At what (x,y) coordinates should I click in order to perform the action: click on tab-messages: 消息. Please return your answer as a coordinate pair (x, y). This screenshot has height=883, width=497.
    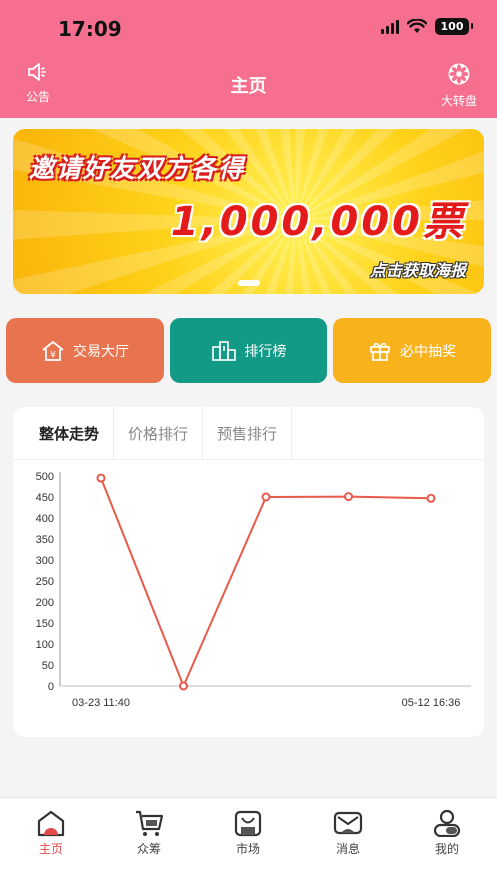
    Looking at the image, I should click on (348, 832).